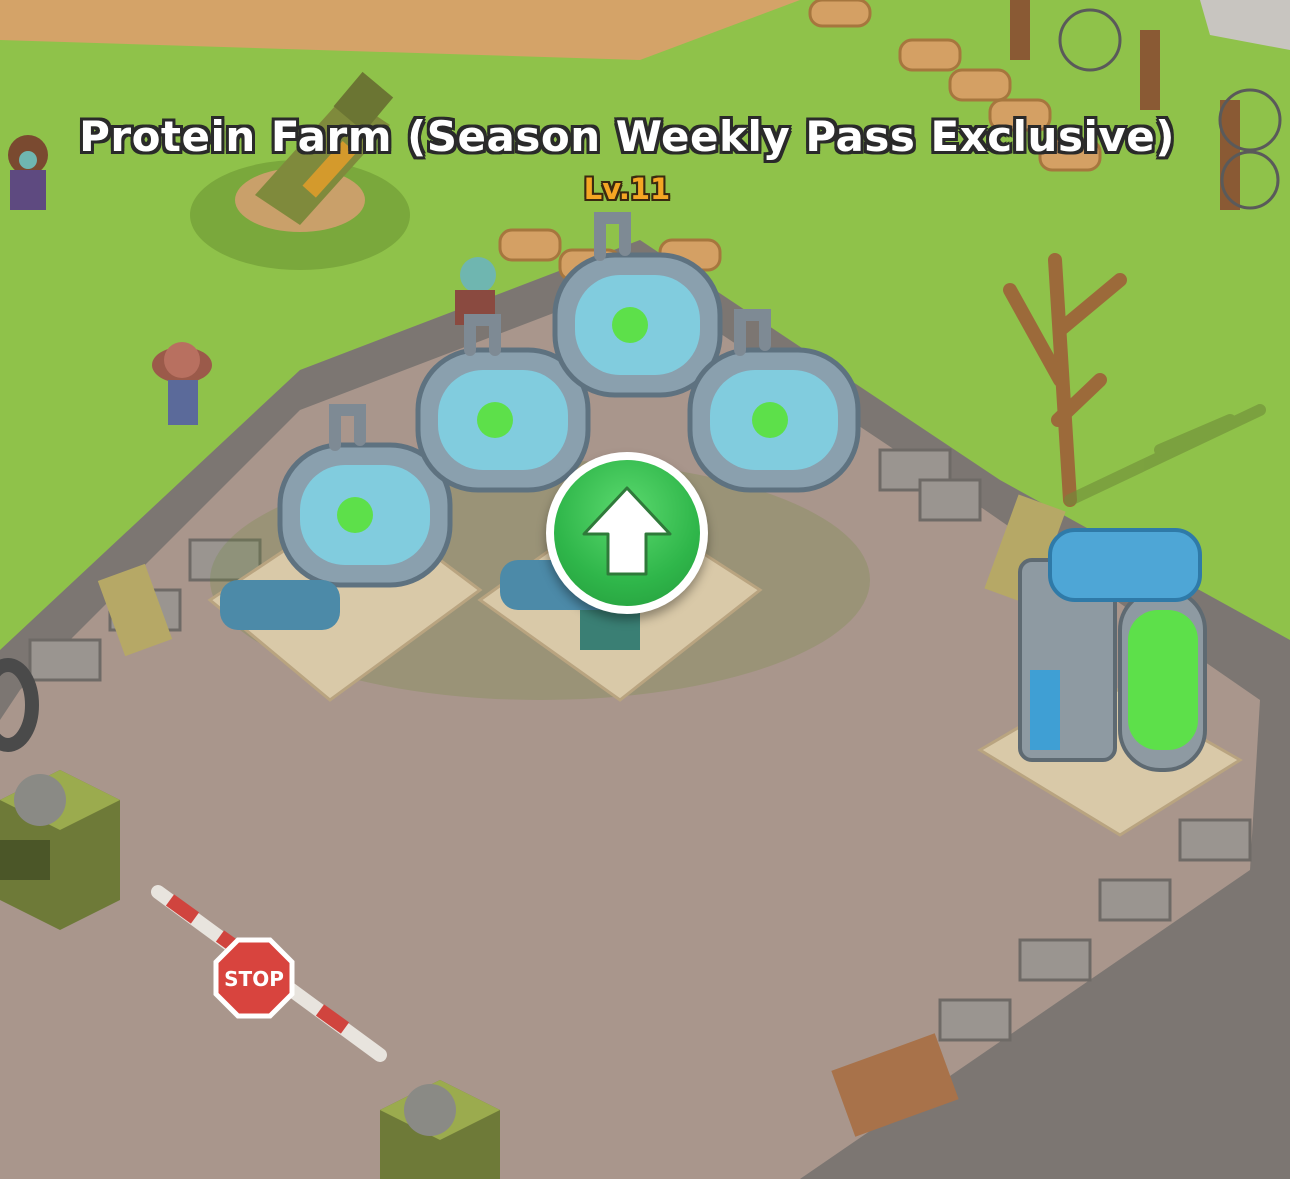  I want to click on arrow-up-icon, so click(627, 531).